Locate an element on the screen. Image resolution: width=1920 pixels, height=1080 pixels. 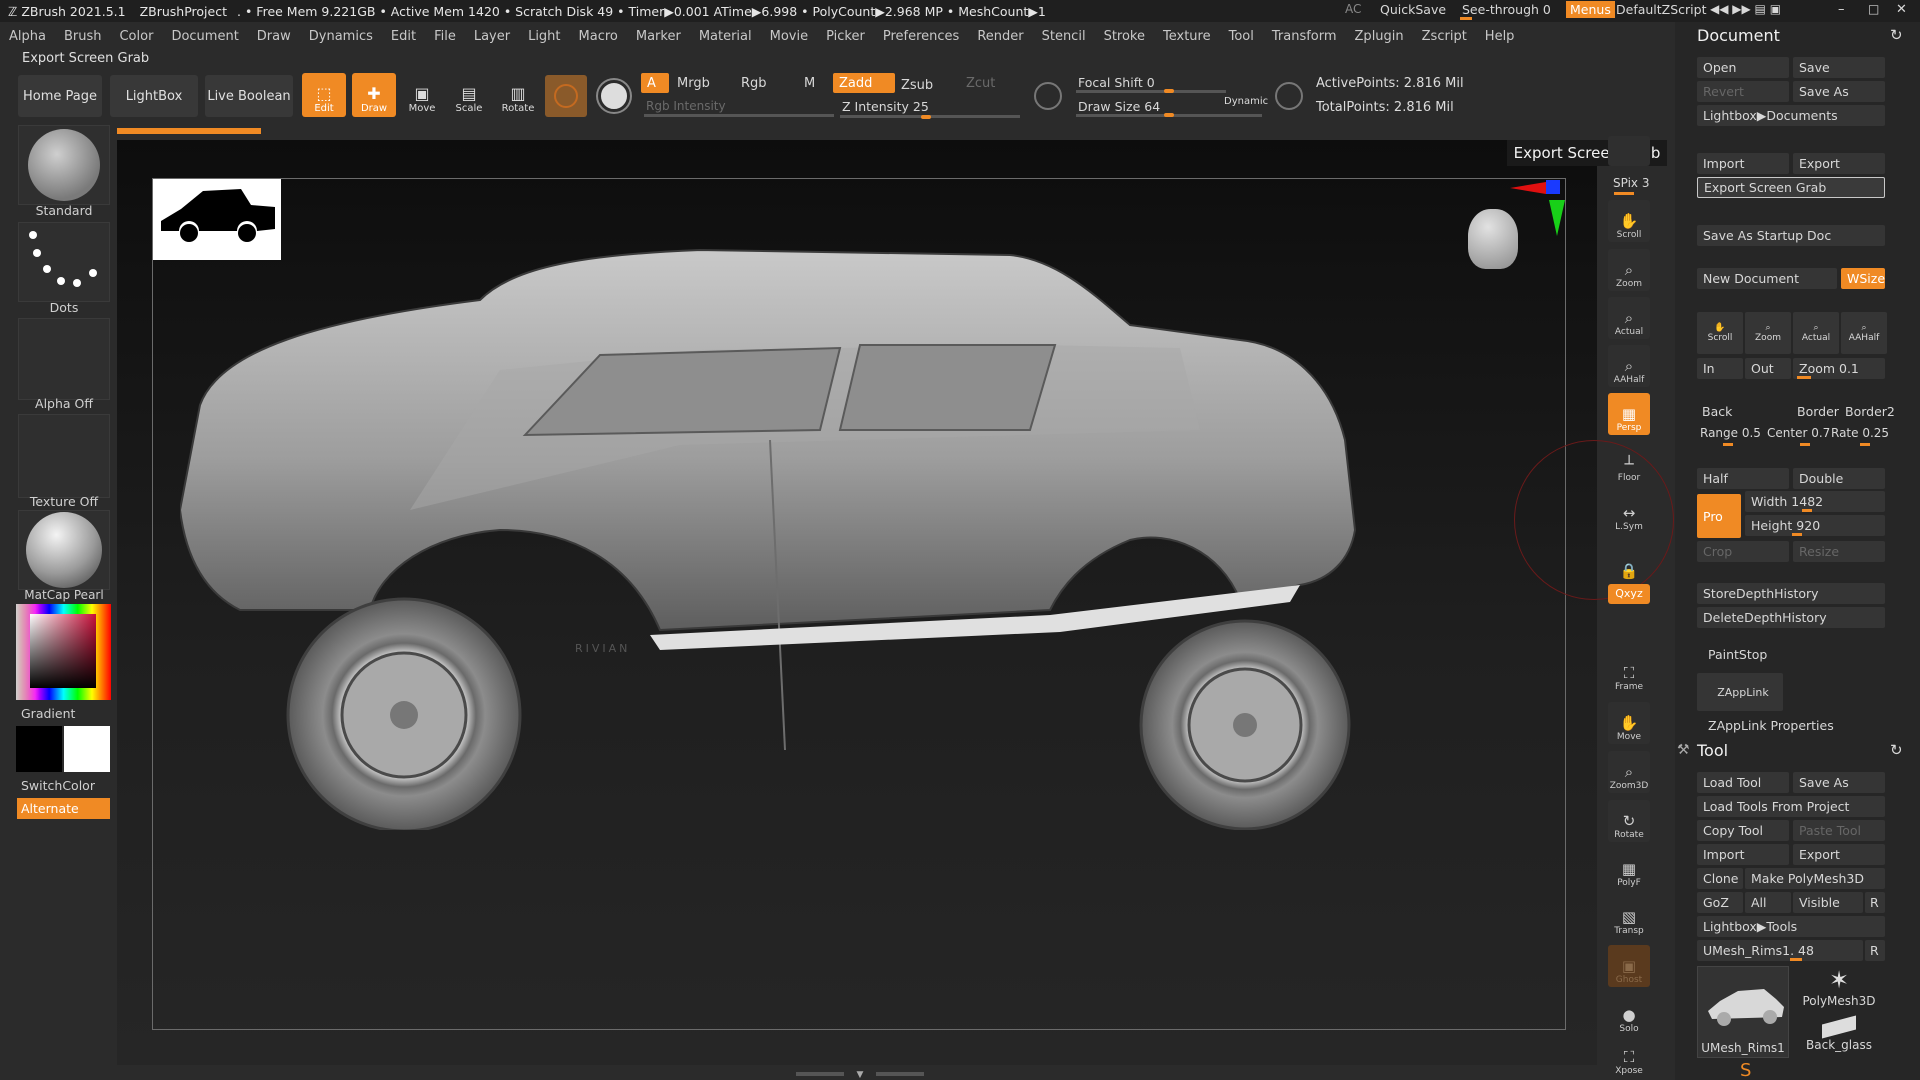
menu-marker: Marker is located at coordinates (658, 36).